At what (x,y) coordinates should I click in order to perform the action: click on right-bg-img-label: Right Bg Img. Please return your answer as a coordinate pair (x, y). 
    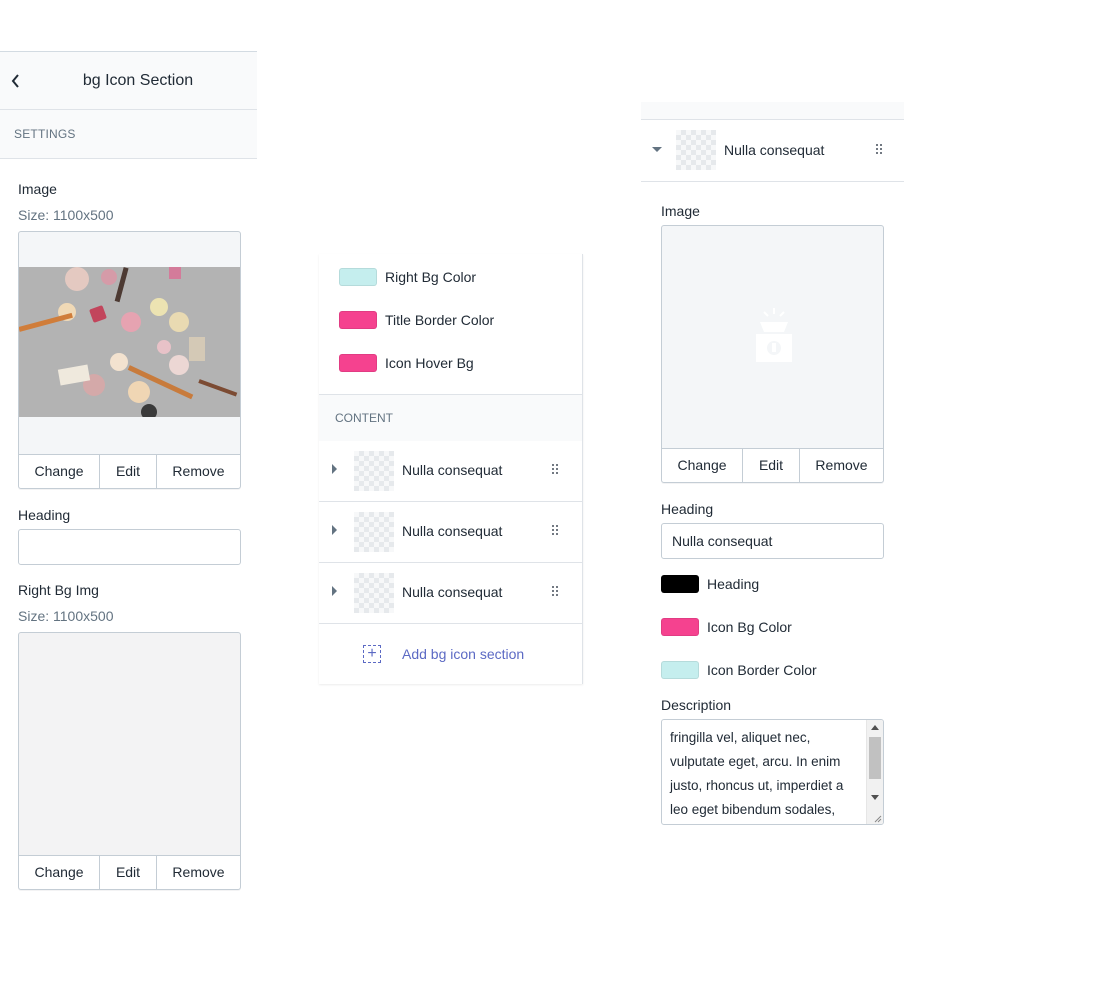
    Looking at the image, I should click on (58, 590).